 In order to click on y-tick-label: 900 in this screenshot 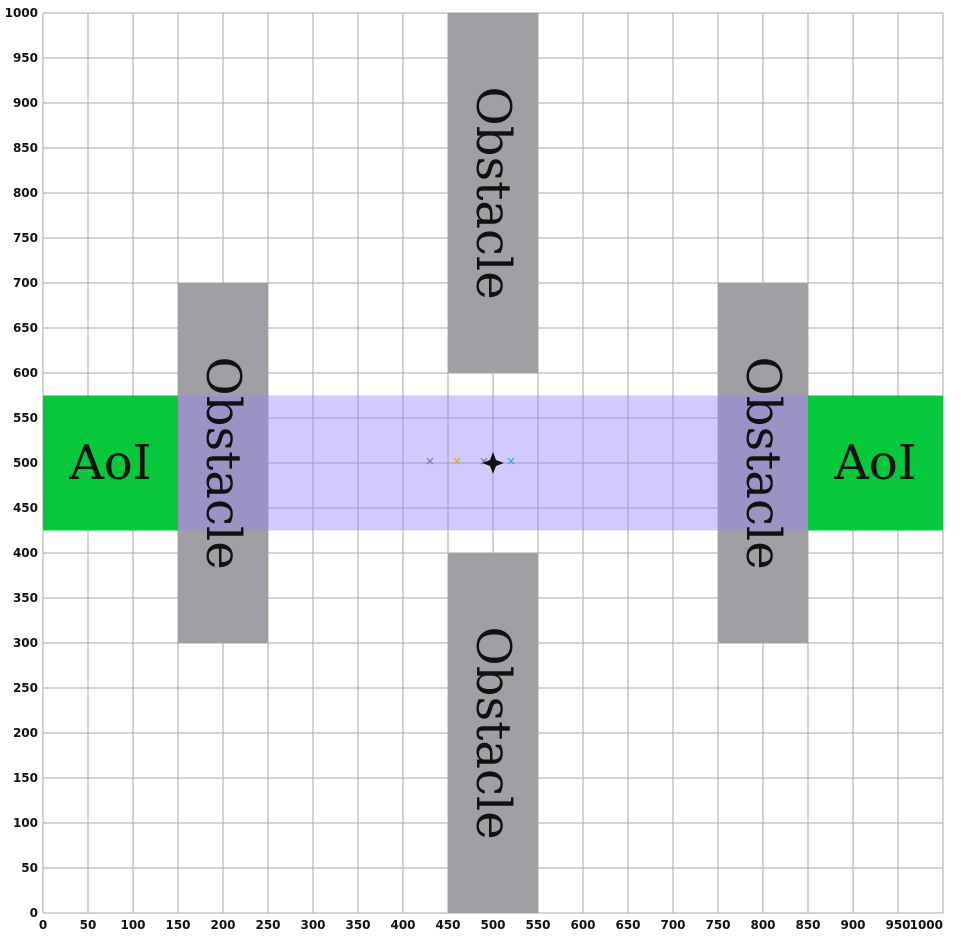, I will do `click(25, 103)`.